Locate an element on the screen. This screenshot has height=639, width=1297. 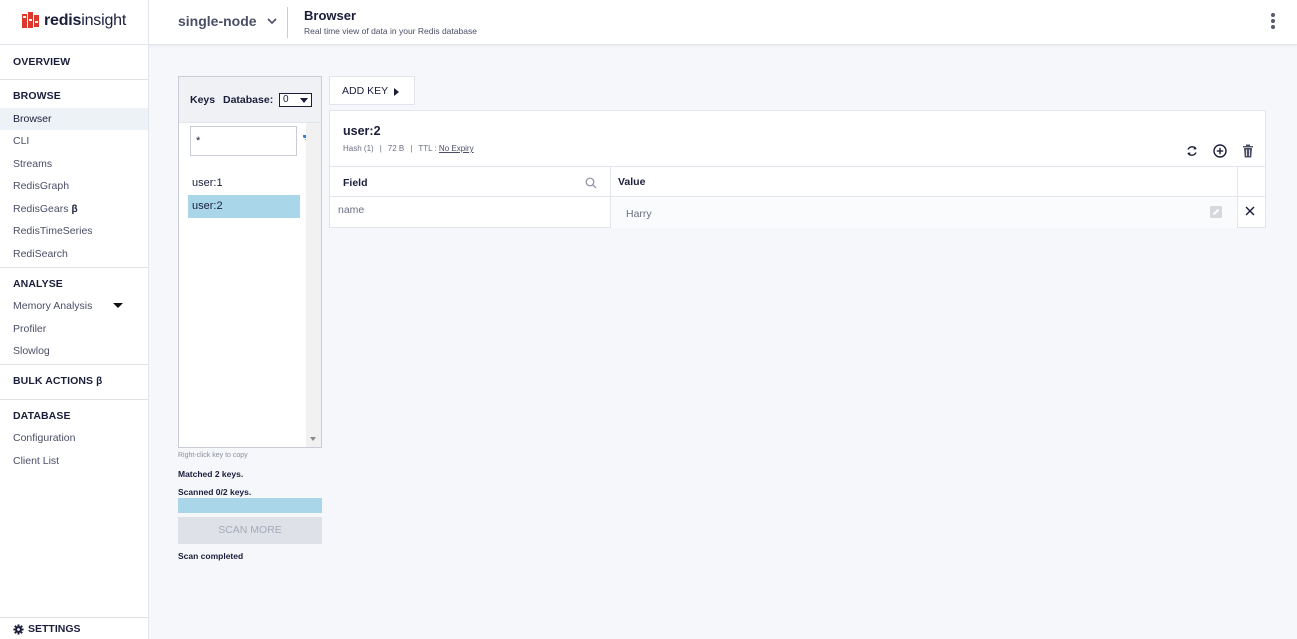
table-cell-field: name is located at coordinates (351, 210).